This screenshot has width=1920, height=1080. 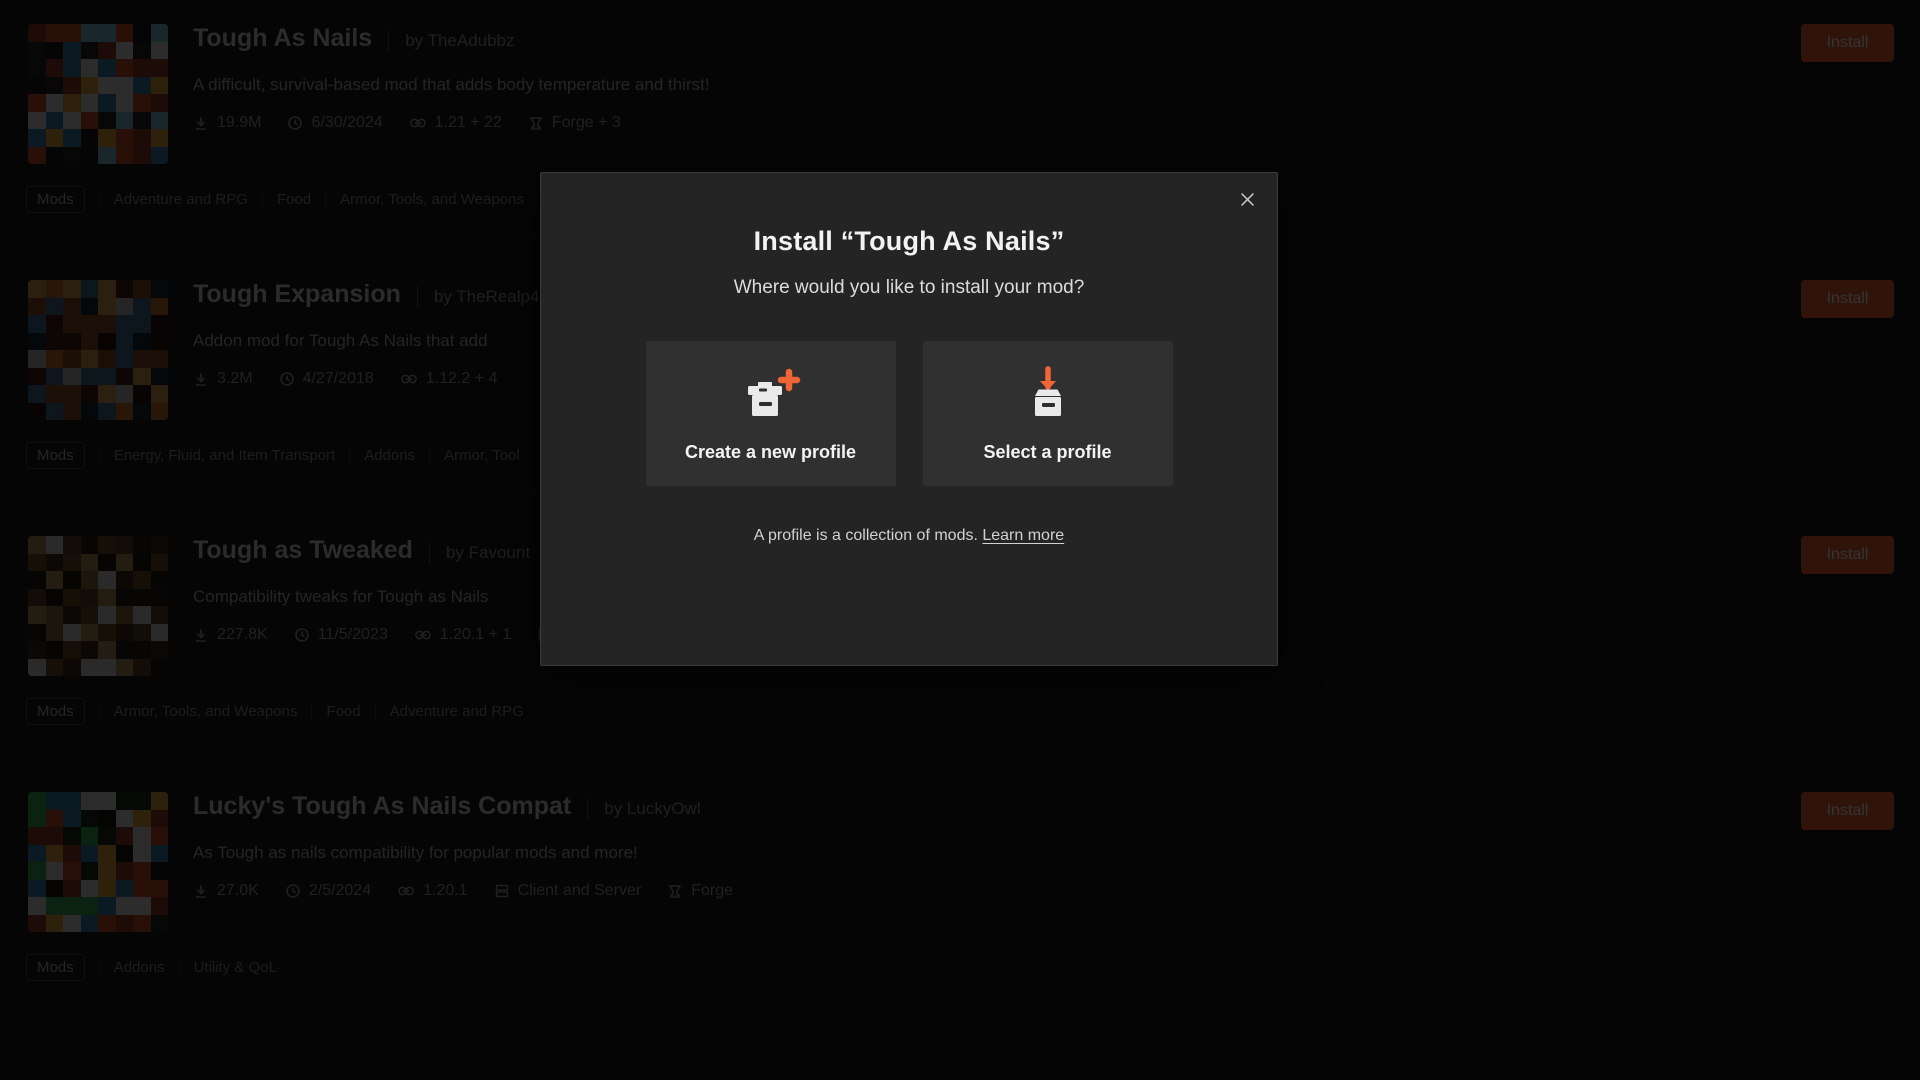 I want to click on box-plus-icon, so click(x=771, y=393).